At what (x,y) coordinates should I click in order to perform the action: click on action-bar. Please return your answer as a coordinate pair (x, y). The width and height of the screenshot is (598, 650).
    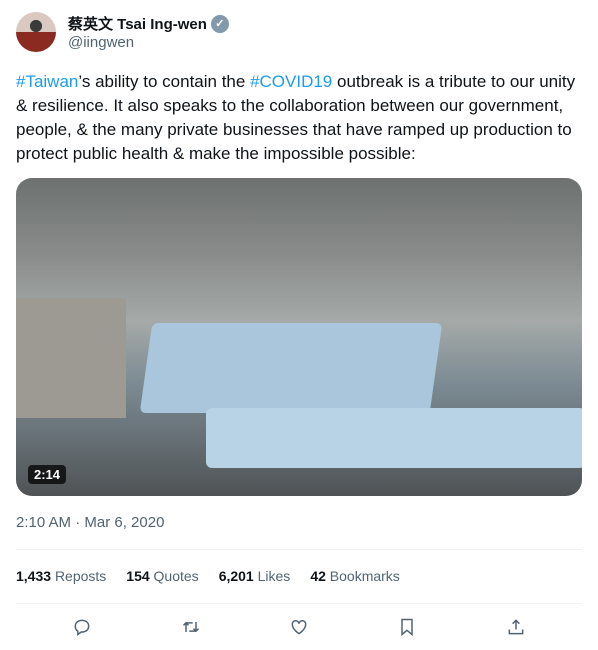
    Looking at the image, I should click on (299, 627).